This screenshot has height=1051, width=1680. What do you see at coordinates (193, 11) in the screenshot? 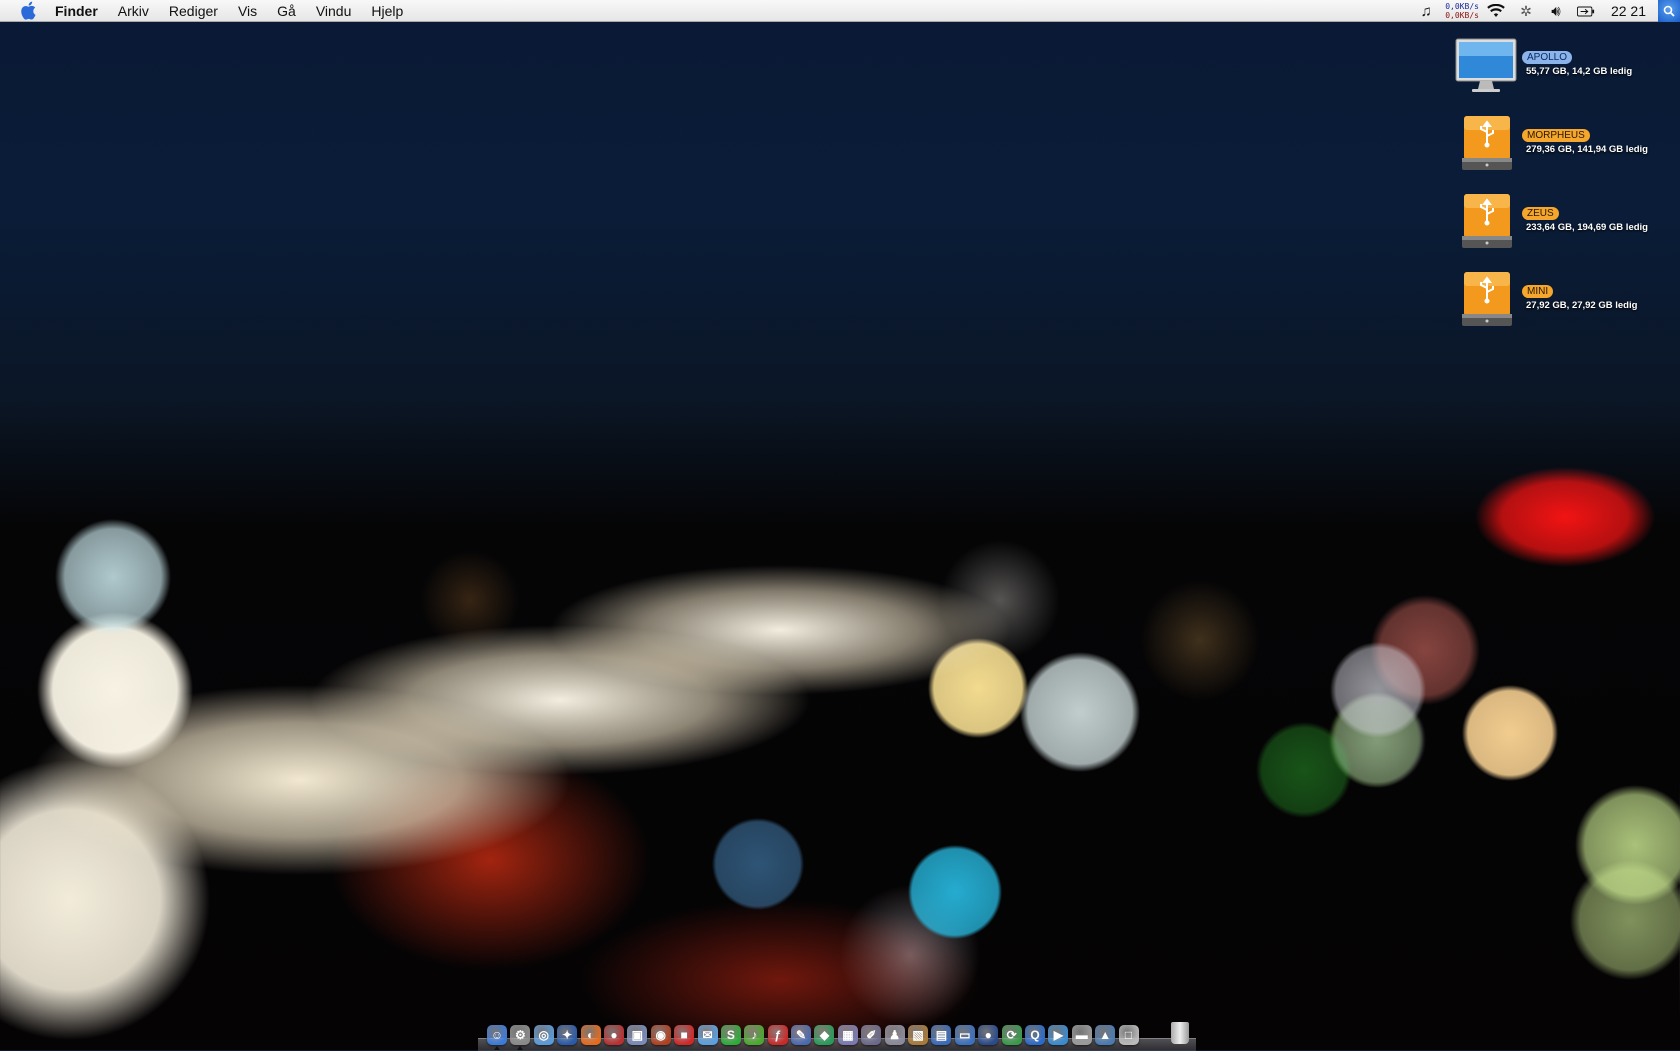
I see `menu-rediger: Rediger` at bounding box center [193, 11].